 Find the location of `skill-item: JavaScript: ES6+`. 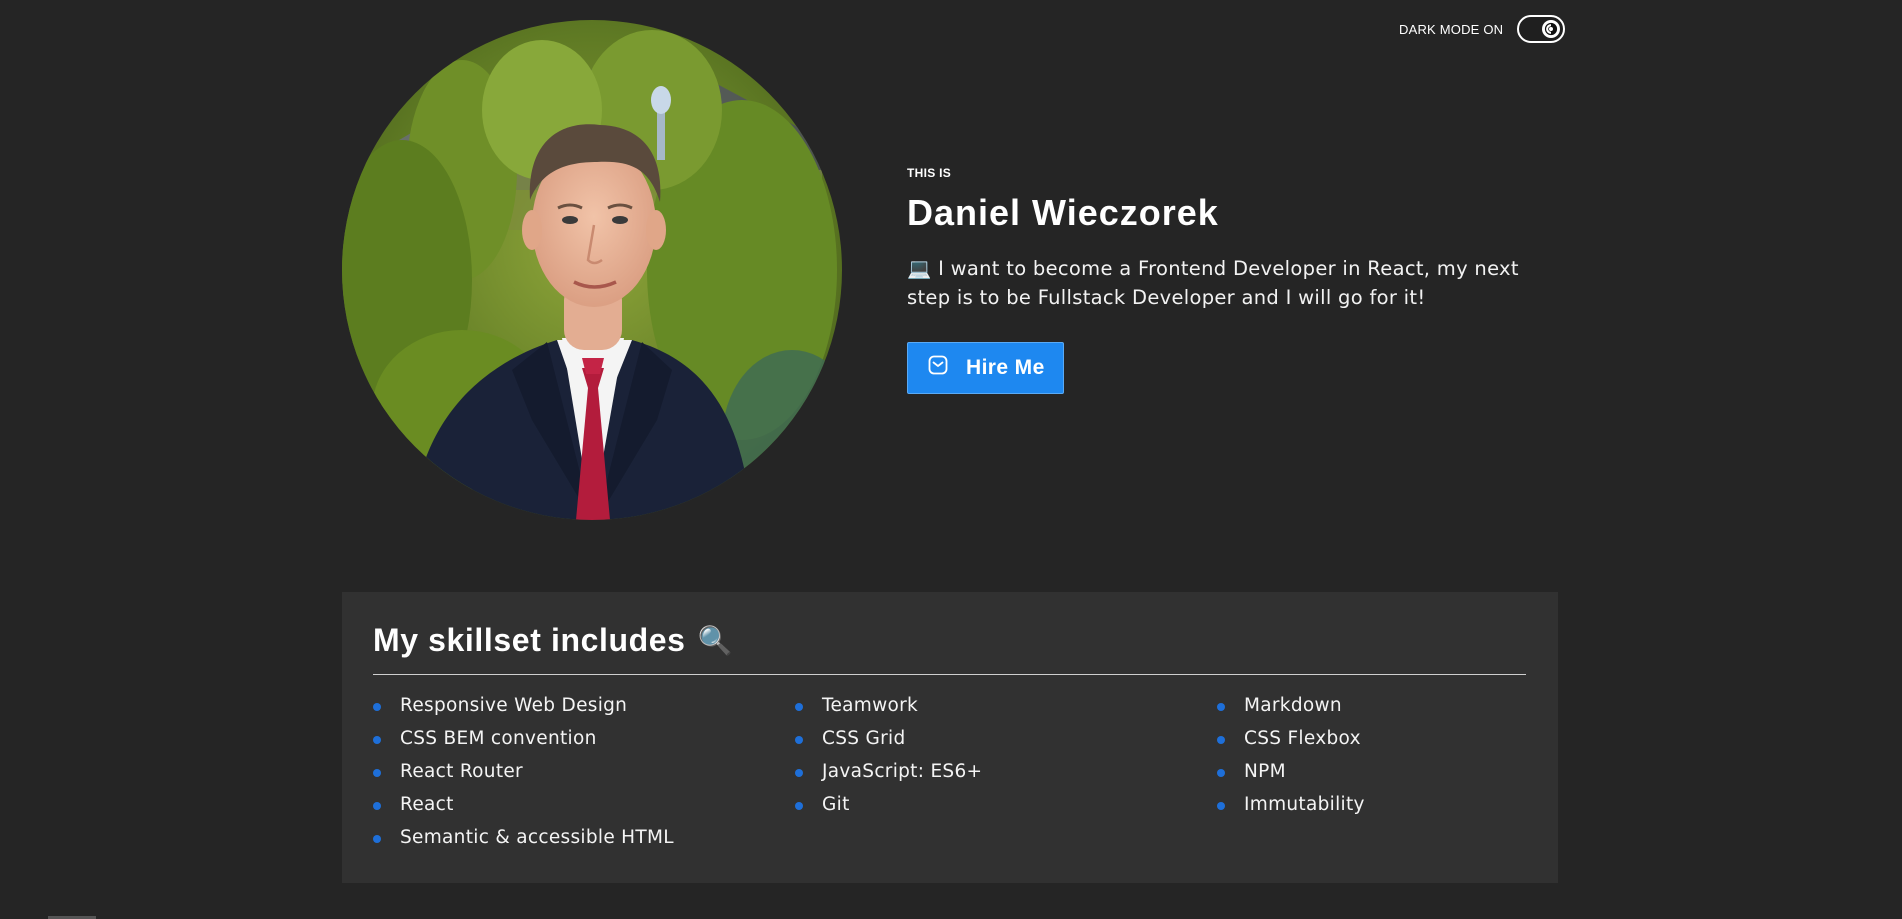

skill-item: JavaScript: ES6+ is located at coordinates (1006, 771).